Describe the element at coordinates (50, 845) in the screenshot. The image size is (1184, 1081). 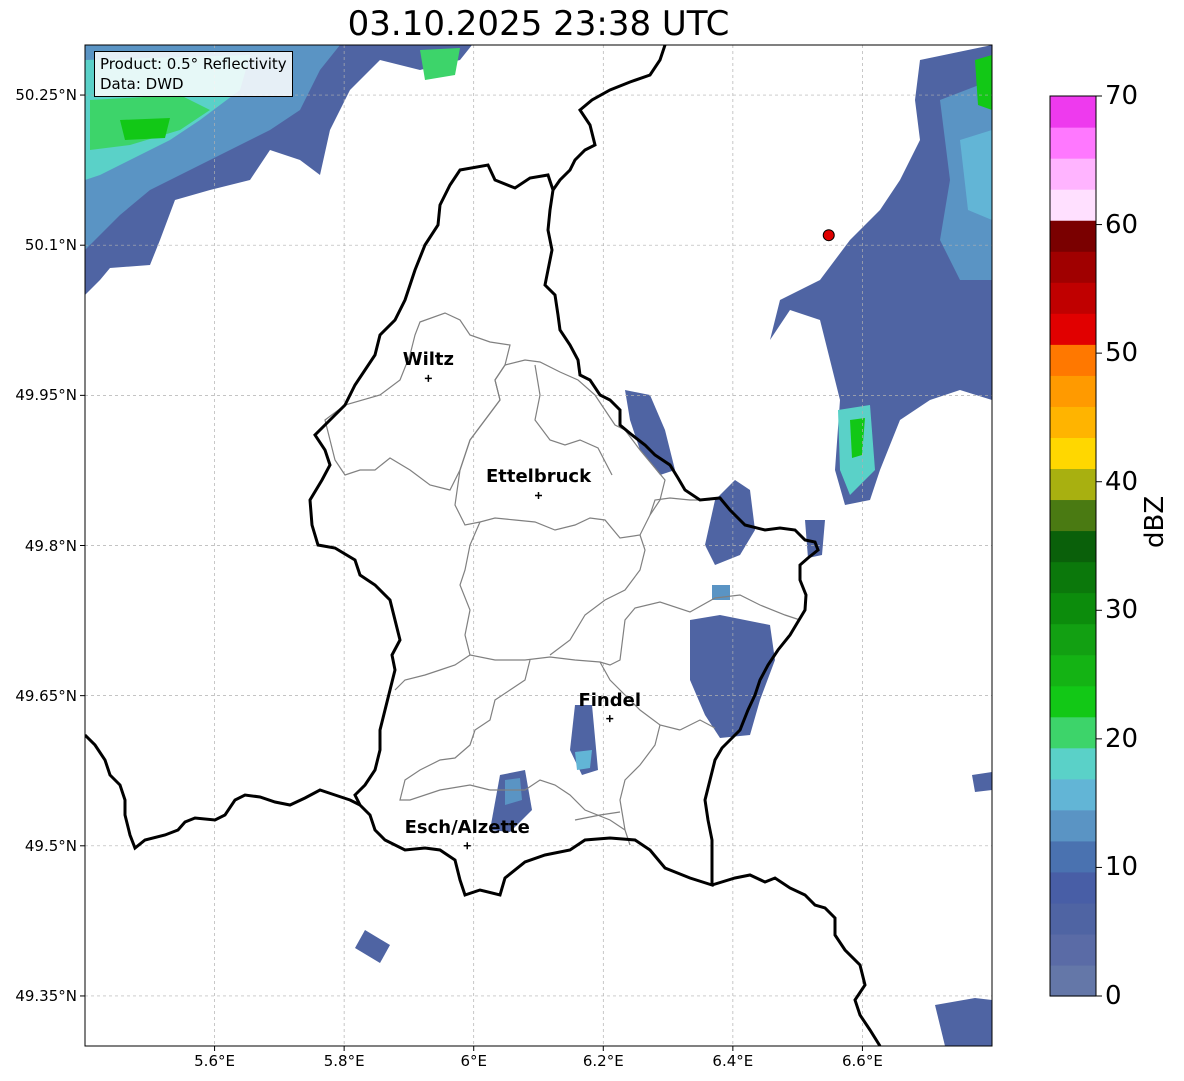
I see `lat-tick-label: 49.5°N` at that location.